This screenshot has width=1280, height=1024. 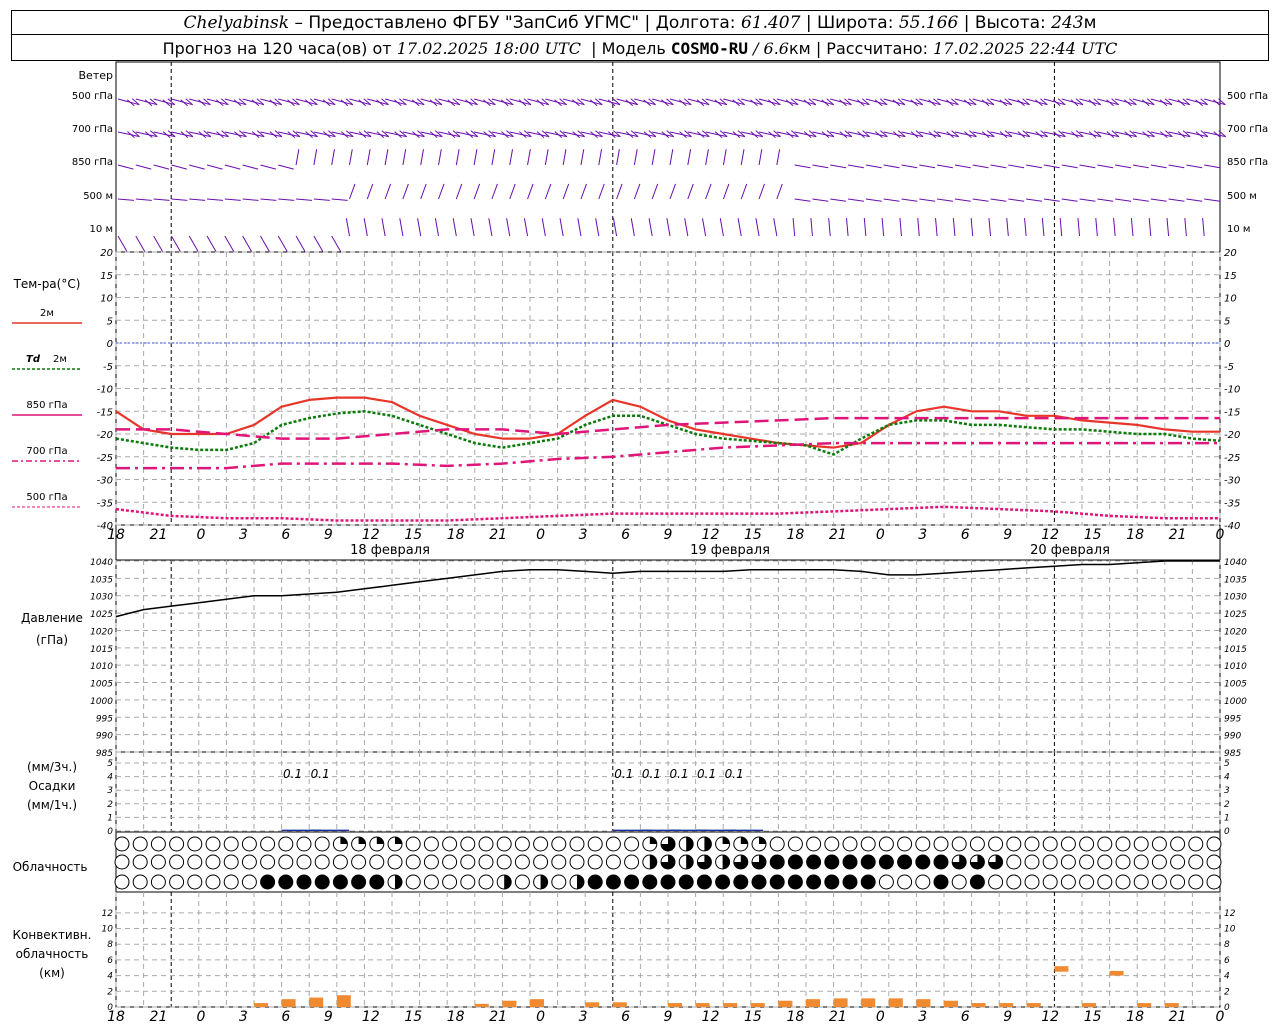 I want to click on convective-tick-right: 4, so click(x=1227, y=977).